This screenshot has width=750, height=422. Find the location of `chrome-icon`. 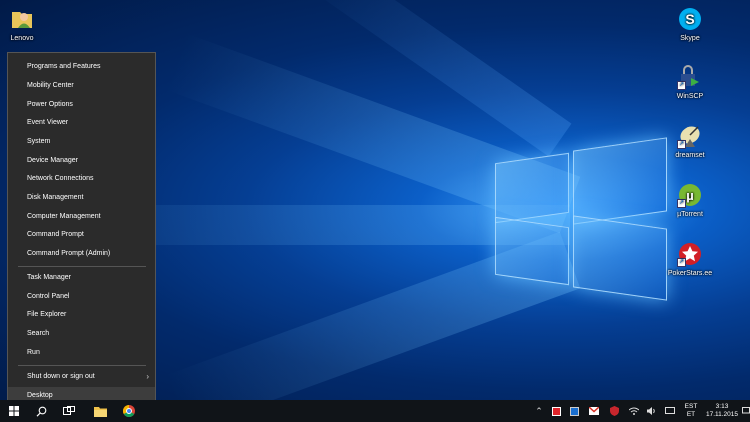

chrome-icon is located at coordinates (129, 411).